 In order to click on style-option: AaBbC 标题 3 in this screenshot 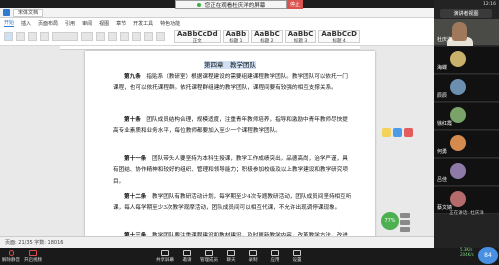, I will do `click(300, 36)`.